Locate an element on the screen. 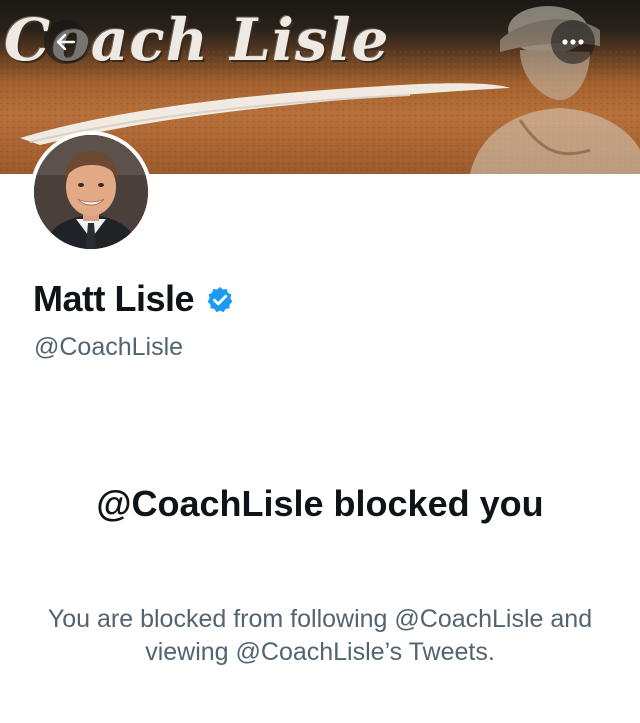 The height and width of the screenshot is (723, 640). avatar-photo is located at coordinates (91, 192).